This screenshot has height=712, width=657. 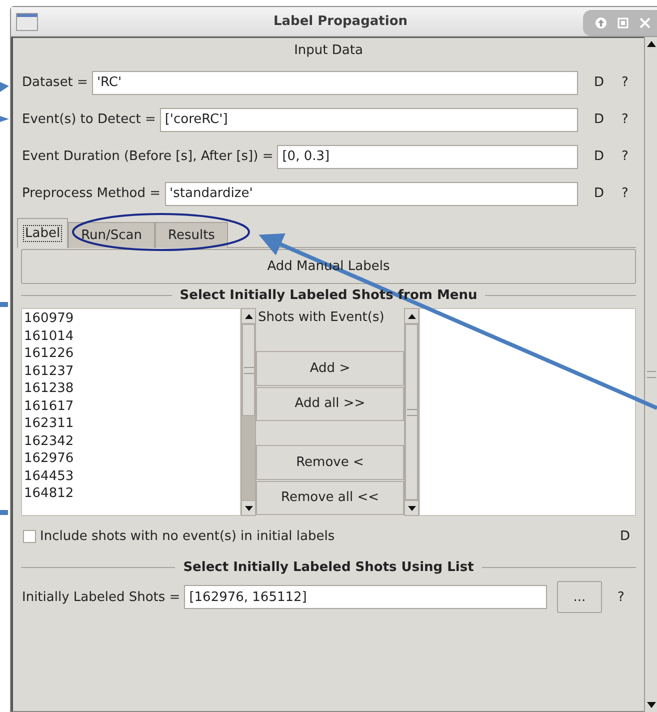 I want to click on list-item: 160979, so click(x=131, y=319).